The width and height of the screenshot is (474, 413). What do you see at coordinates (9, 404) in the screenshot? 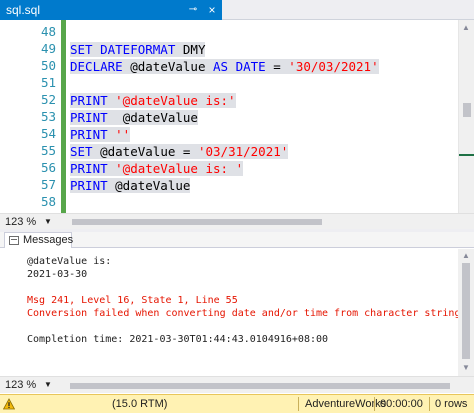
I see `warning-icon` at bounding box center [9, 404].